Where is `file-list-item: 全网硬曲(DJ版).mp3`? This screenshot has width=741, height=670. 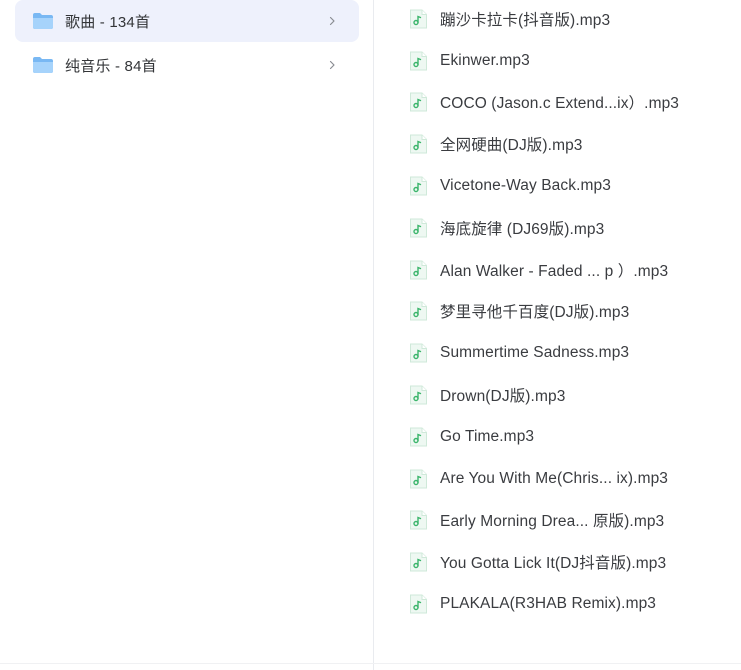
file-list-item: 全网硬曲(DJ版).mp3 is located at coordinates (574, 144).